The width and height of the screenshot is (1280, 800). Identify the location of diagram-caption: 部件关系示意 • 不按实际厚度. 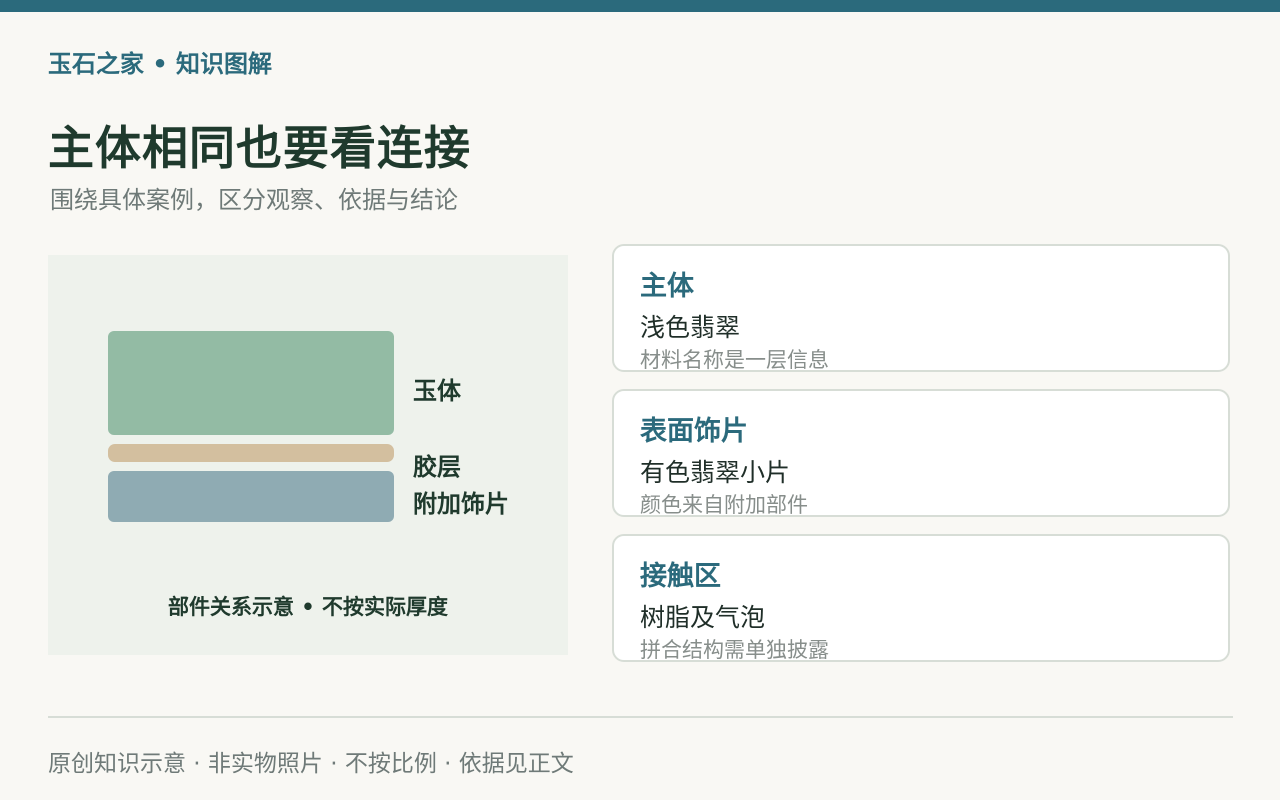
(308, 607).